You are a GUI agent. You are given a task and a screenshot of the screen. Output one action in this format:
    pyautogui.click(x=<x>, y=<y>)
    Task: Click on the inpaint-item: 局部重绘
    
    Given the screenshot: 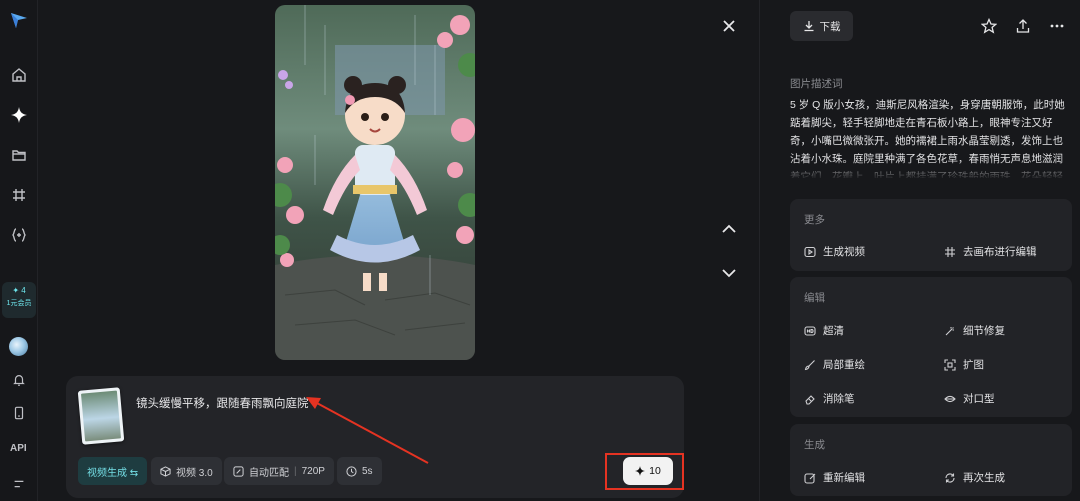 What is the action you would take?
    pyautogui.click(x=834, y=364)
    